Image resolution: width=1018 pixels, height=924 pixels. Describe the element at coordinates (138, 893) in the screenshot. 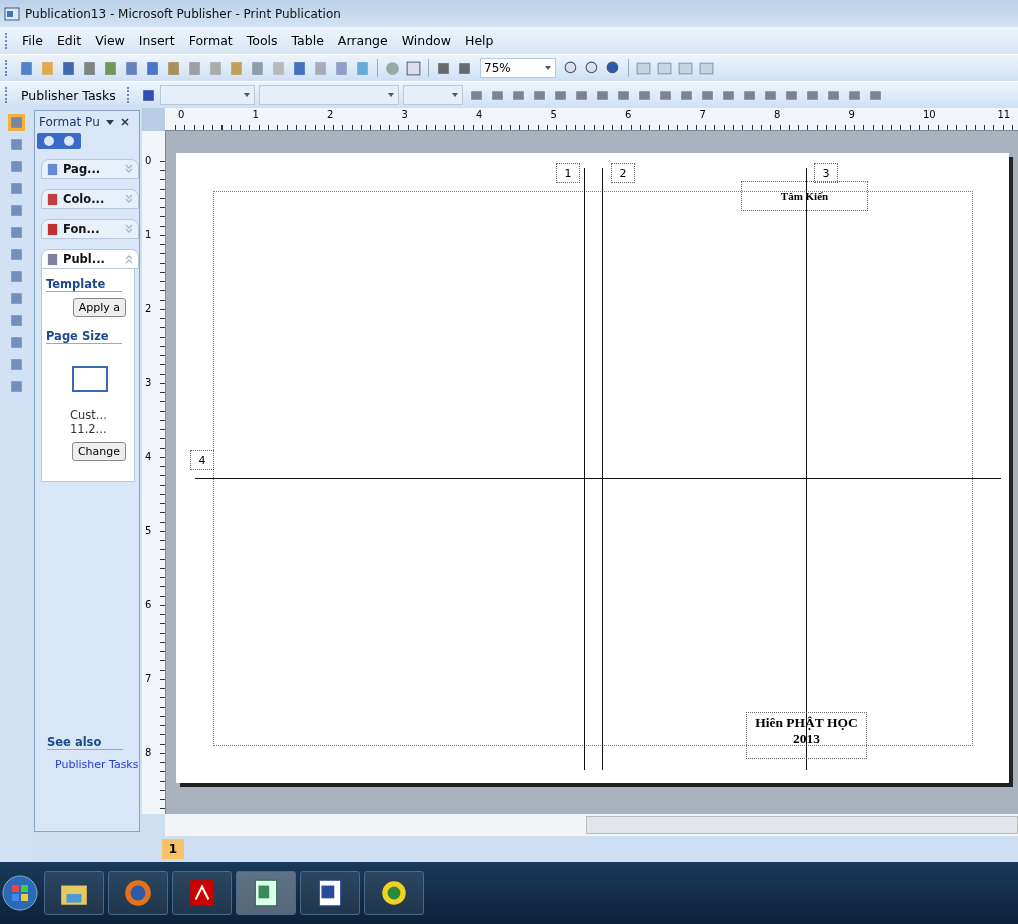

I see `browser-icon` at that location.